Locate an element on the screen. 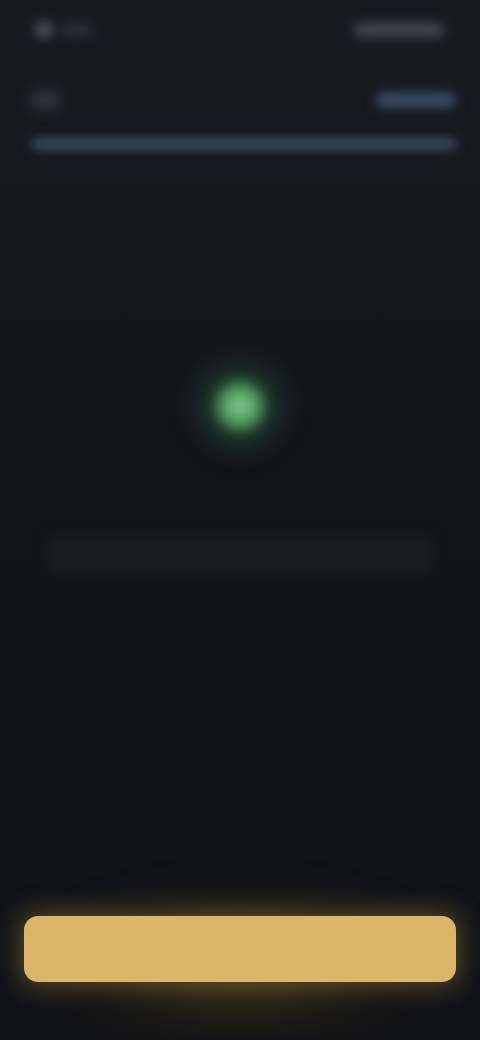 The width and height of the screenshot is (480, 1040). status-indicators is located at coordinates (399, 30).